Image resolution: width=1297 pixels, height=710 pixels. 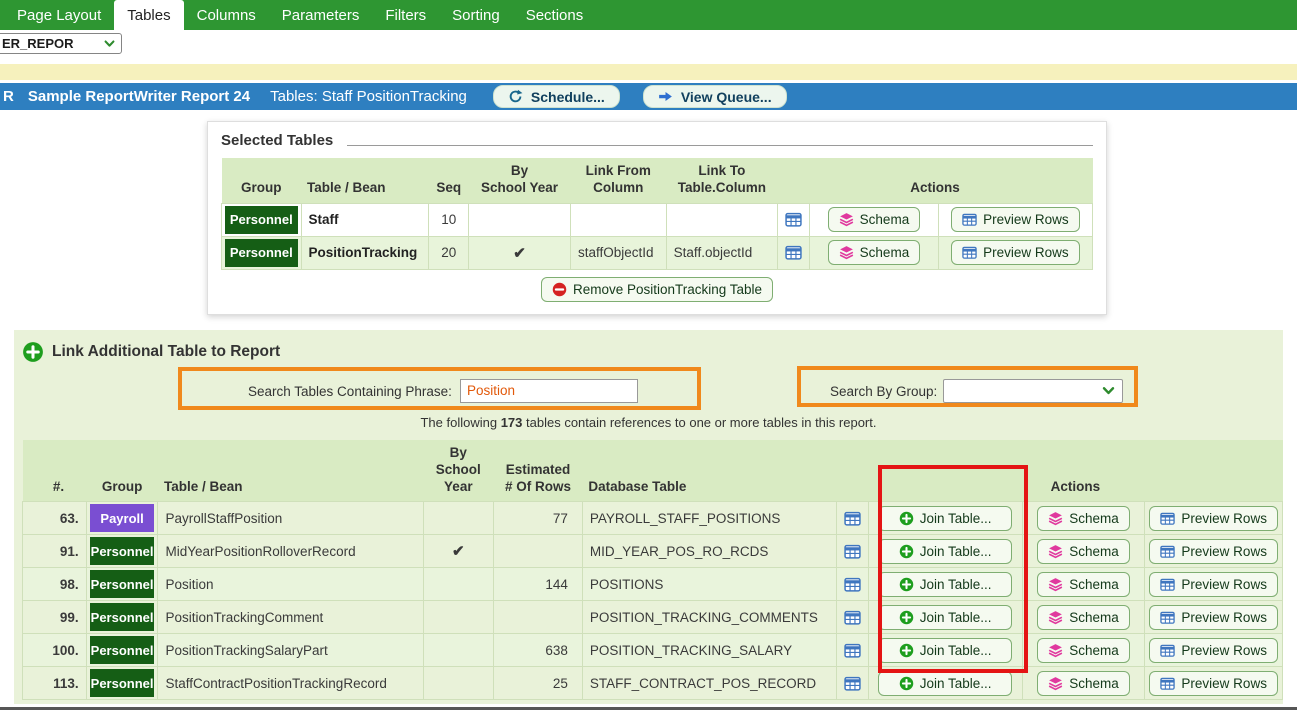 What do you see at coordinates (709, 683) in the screenshot?
I see `database-table-name: STAFF_CONTRACT_POS_RECORD` at bounding box center [709, 683].